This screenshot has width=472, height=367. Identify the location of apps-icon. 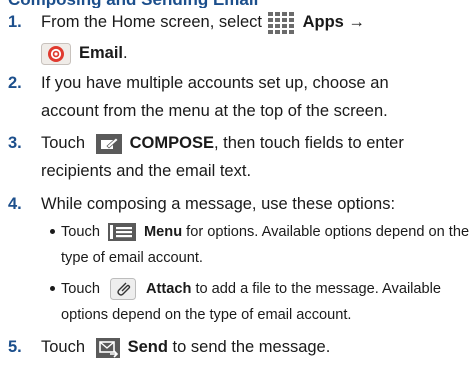
(280, 22).